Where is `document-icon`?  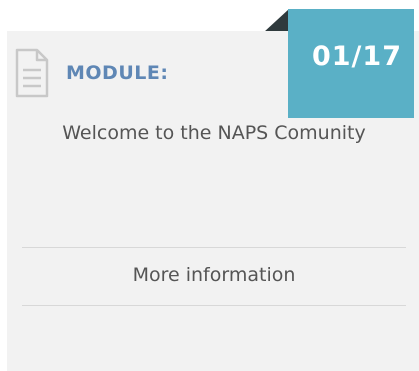
document-icon is located at coordinates (32, 73).